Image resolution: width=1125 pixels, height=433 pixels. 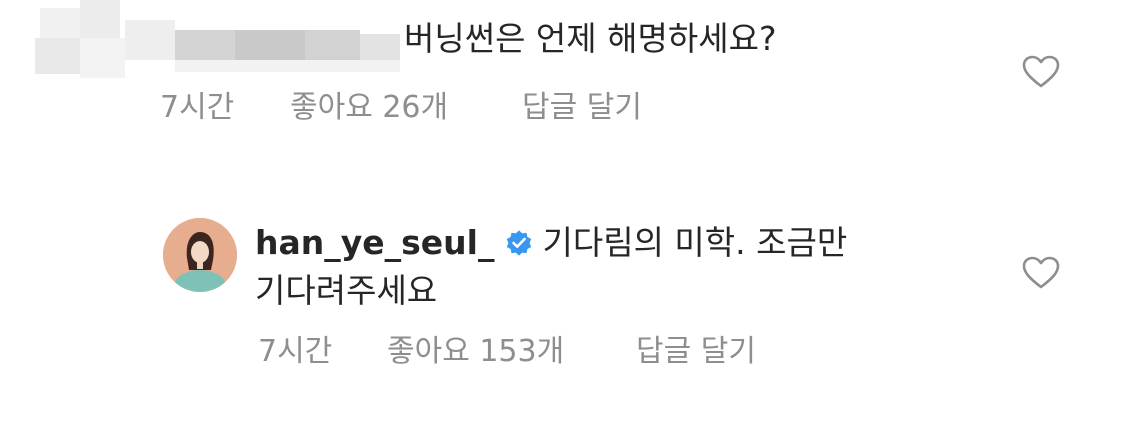 I want to click on censored-author, so click(x=220, y=42).